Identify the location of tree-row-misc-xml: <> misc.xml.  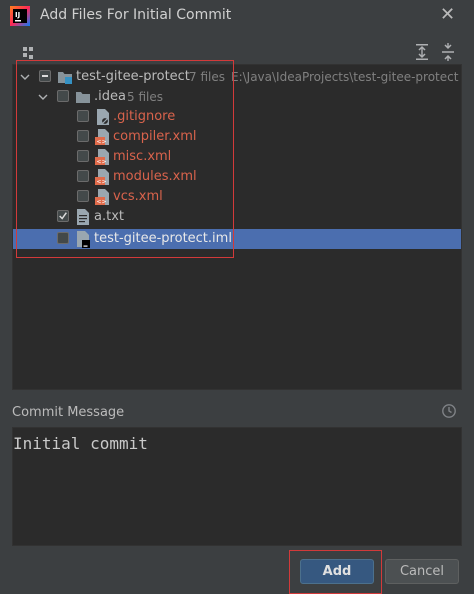
(237, 157).